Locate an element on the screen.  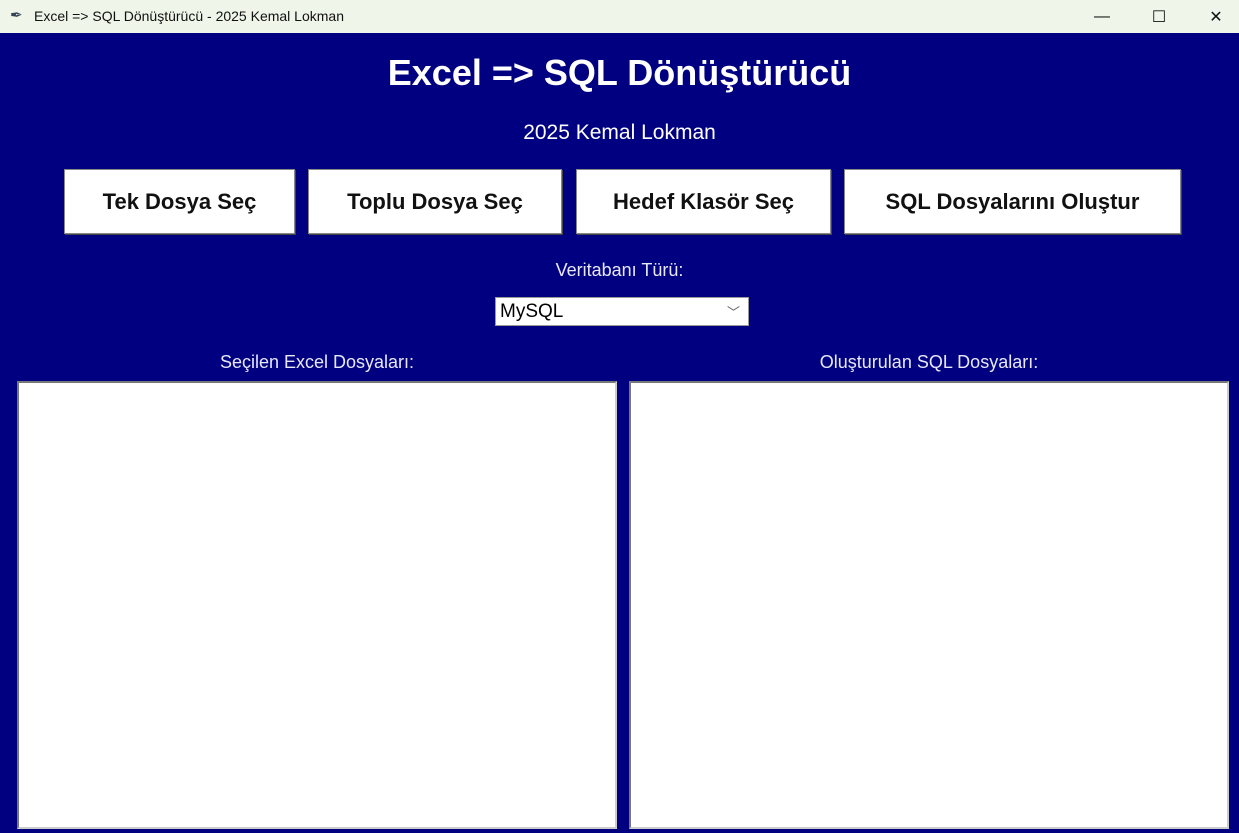
minimize-button: — is located at coordinates (1102, 16).